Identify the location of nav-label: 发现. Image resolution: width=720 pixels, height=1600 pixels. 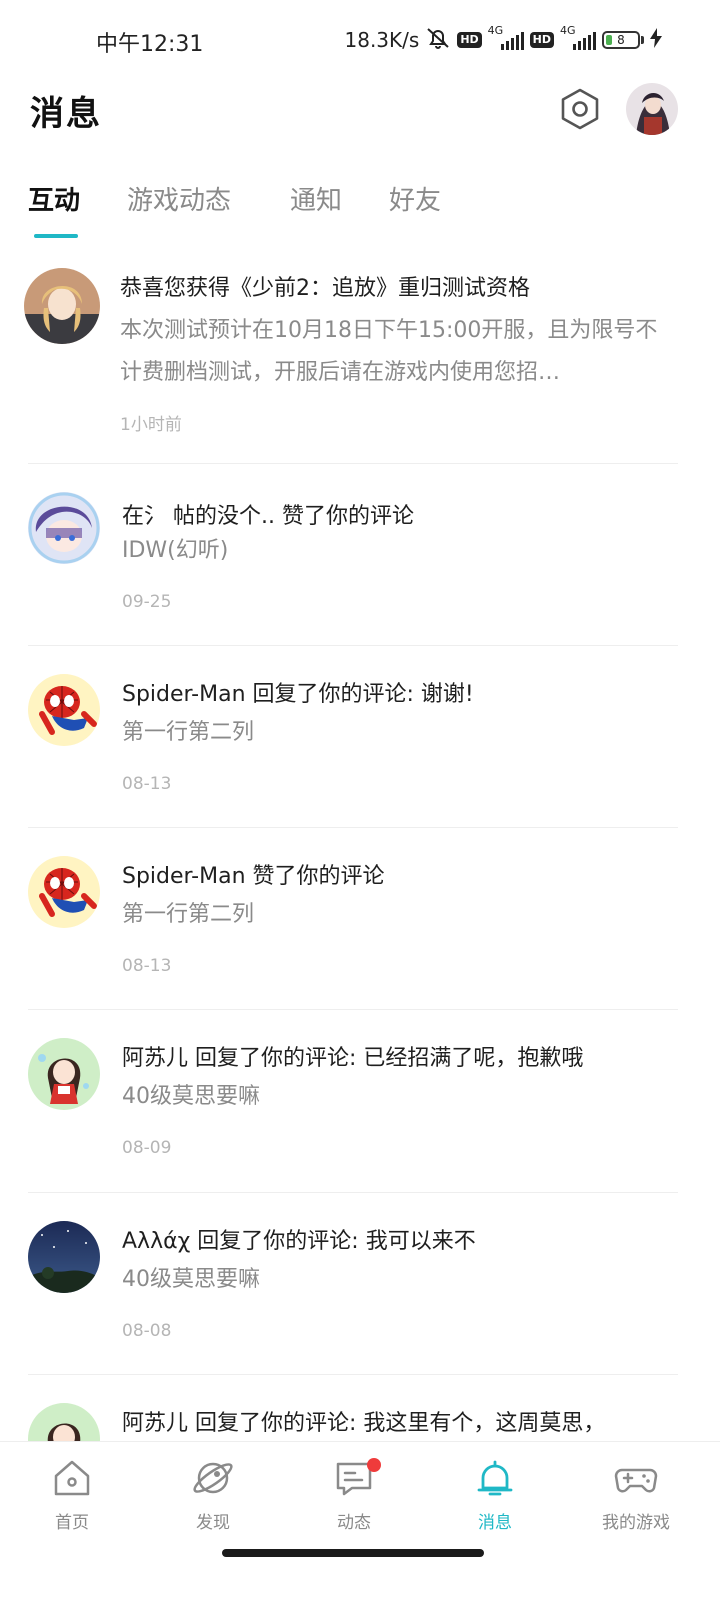
(213, 1523).